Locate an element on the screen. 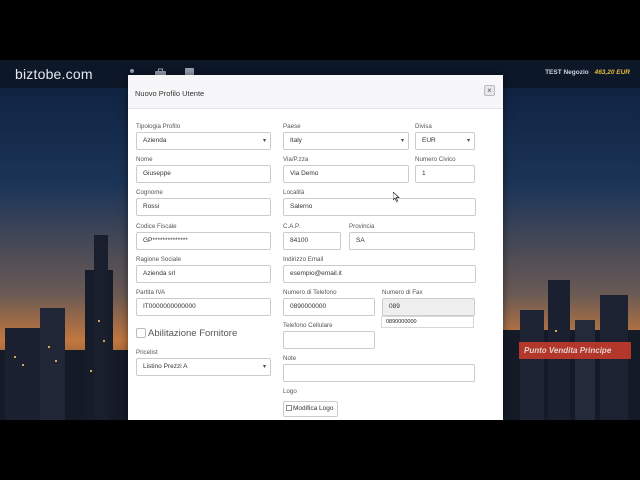 The width and height of the screenshot is (640, 480). localita-label: Località is located at coordinates (294, 192).